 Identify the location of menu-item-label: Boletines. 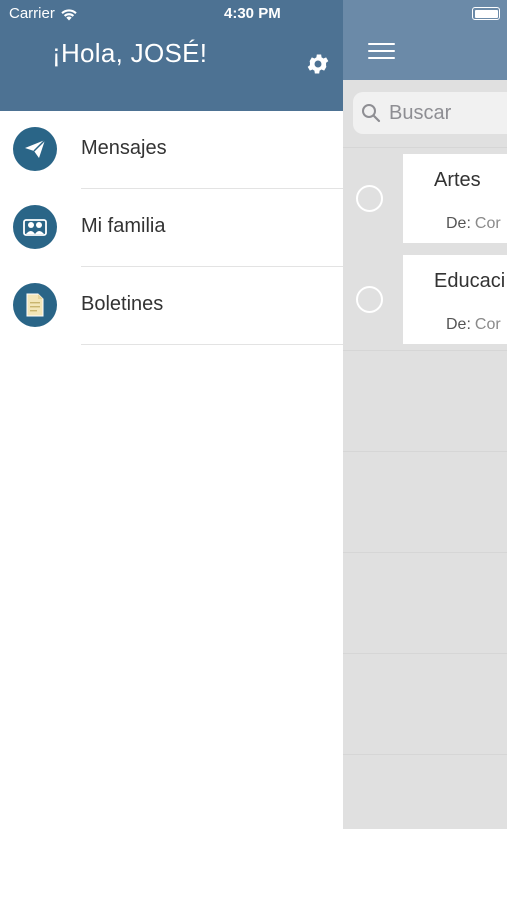
(122, 304).